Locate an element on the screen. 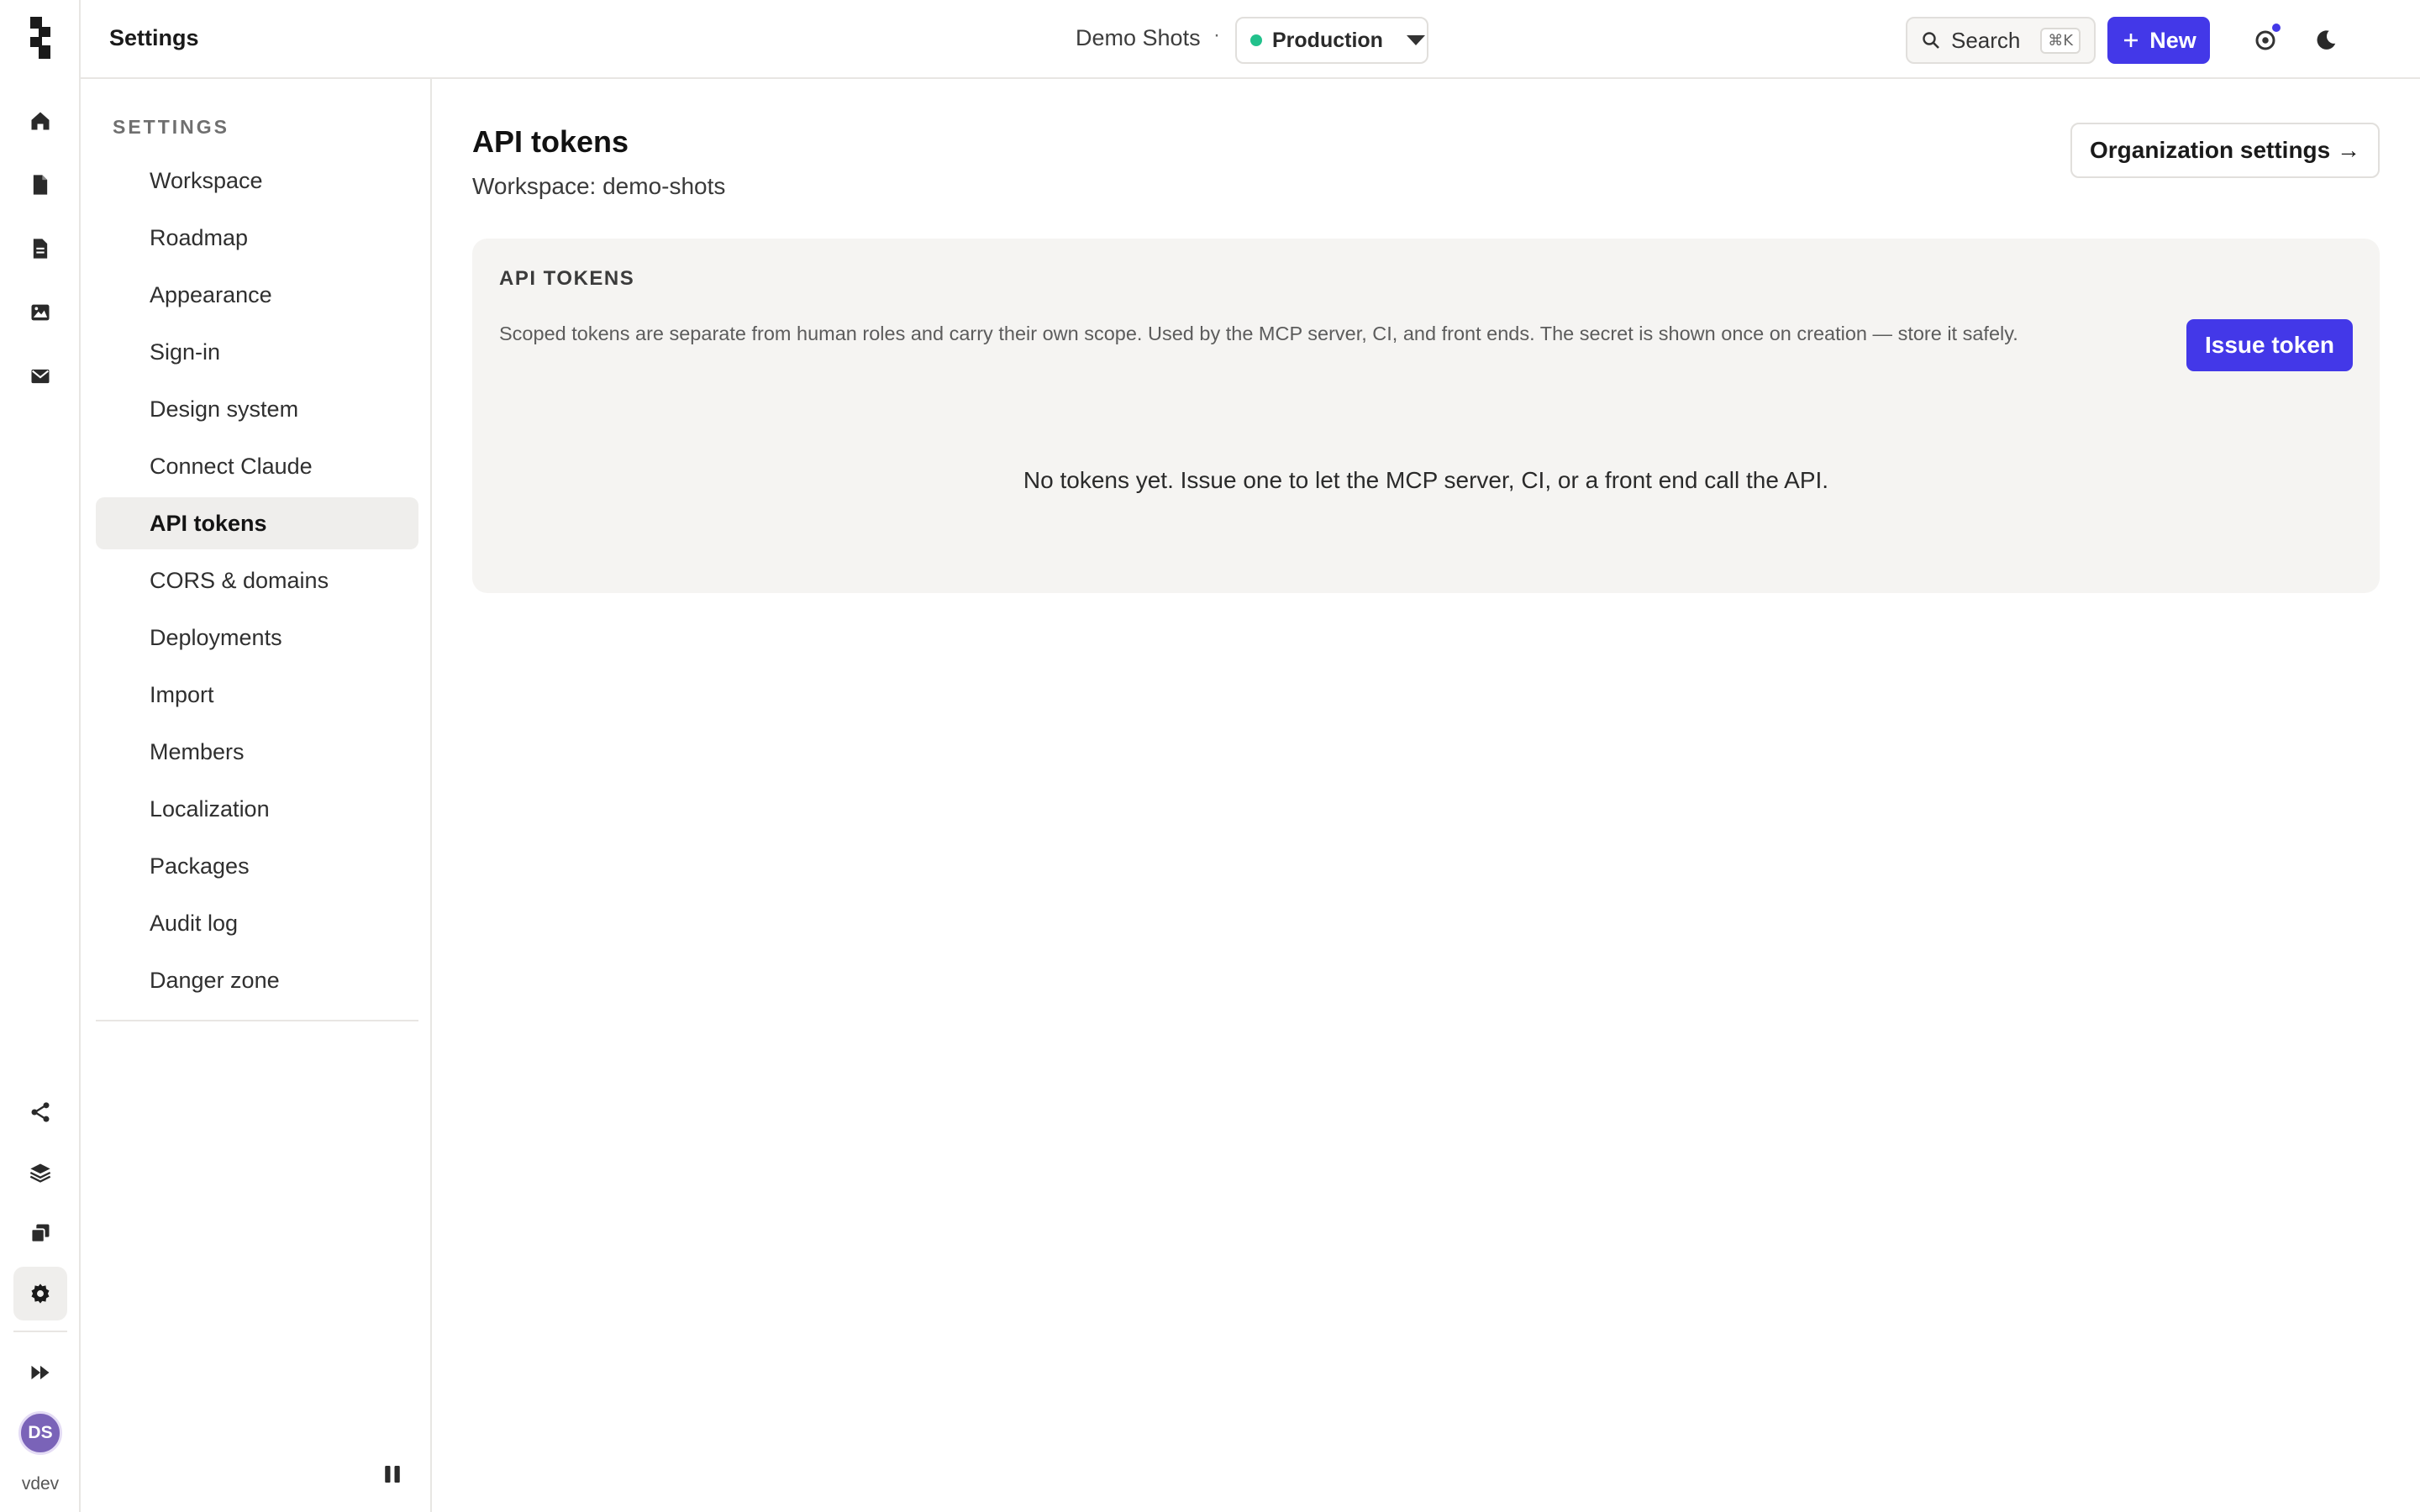  theme-toggle is located at coordinates (2326, 40).